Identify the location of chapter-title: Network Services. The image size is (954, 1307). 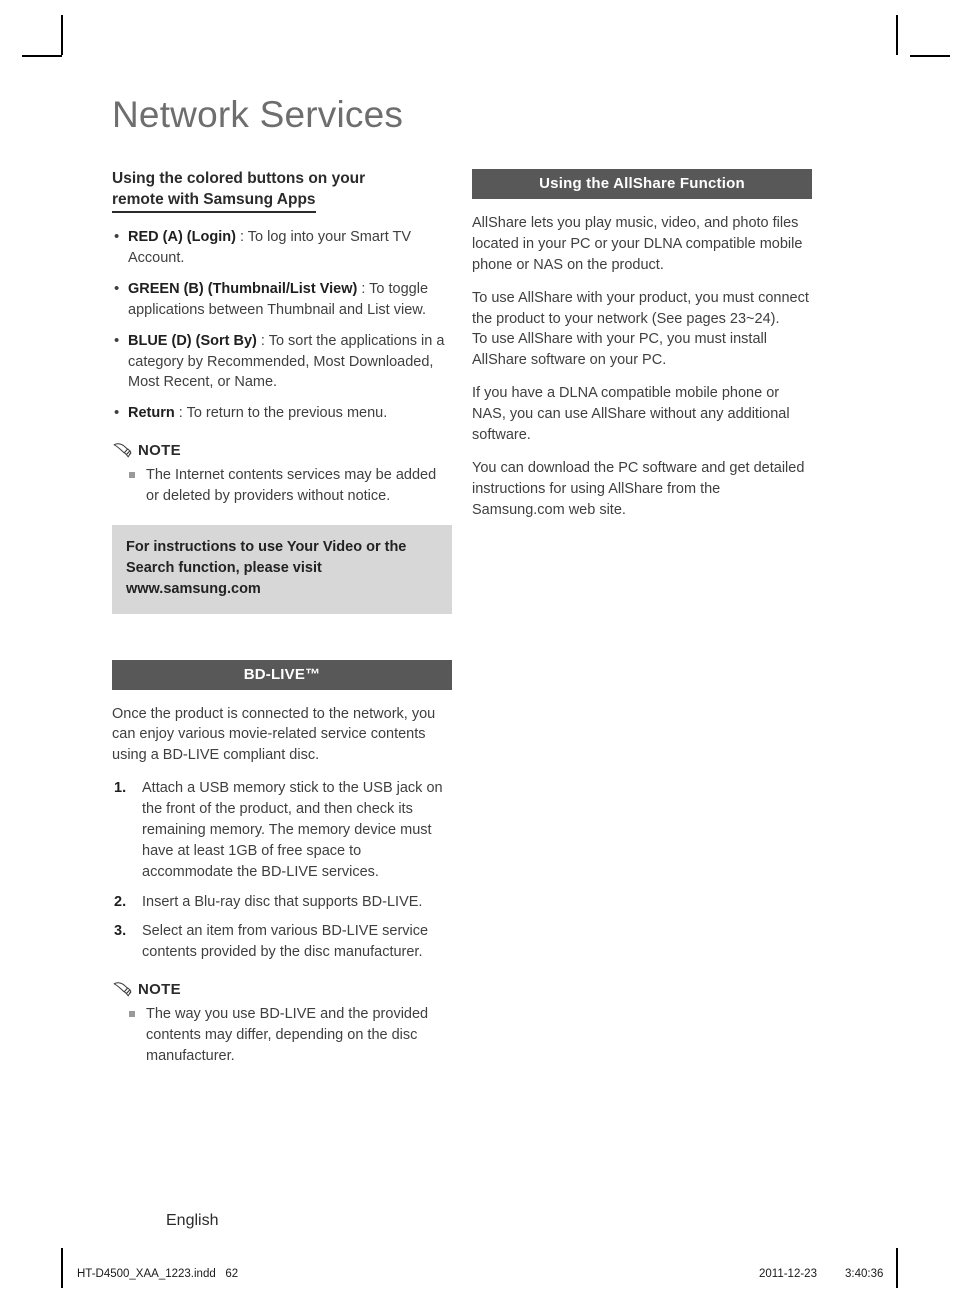
(258, 114).